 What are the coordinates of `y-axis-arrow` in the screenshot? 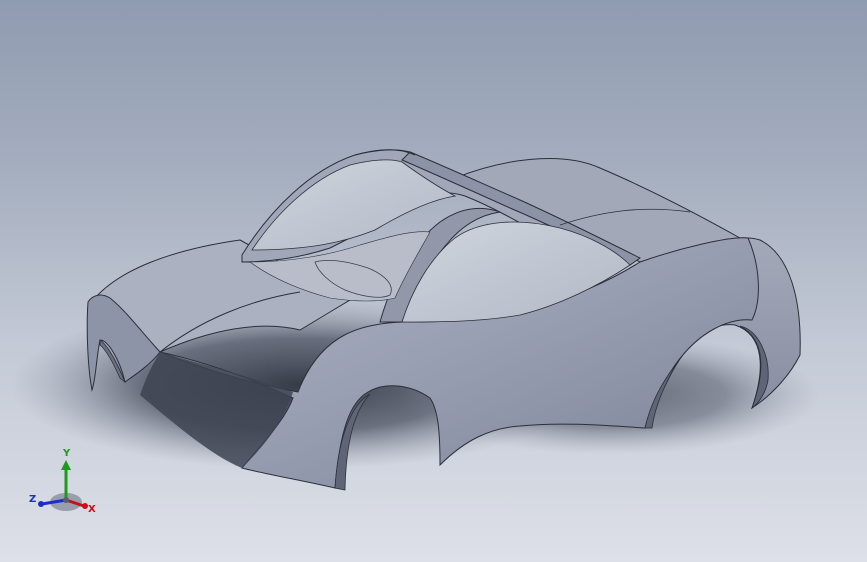 It's located at (66, 465).